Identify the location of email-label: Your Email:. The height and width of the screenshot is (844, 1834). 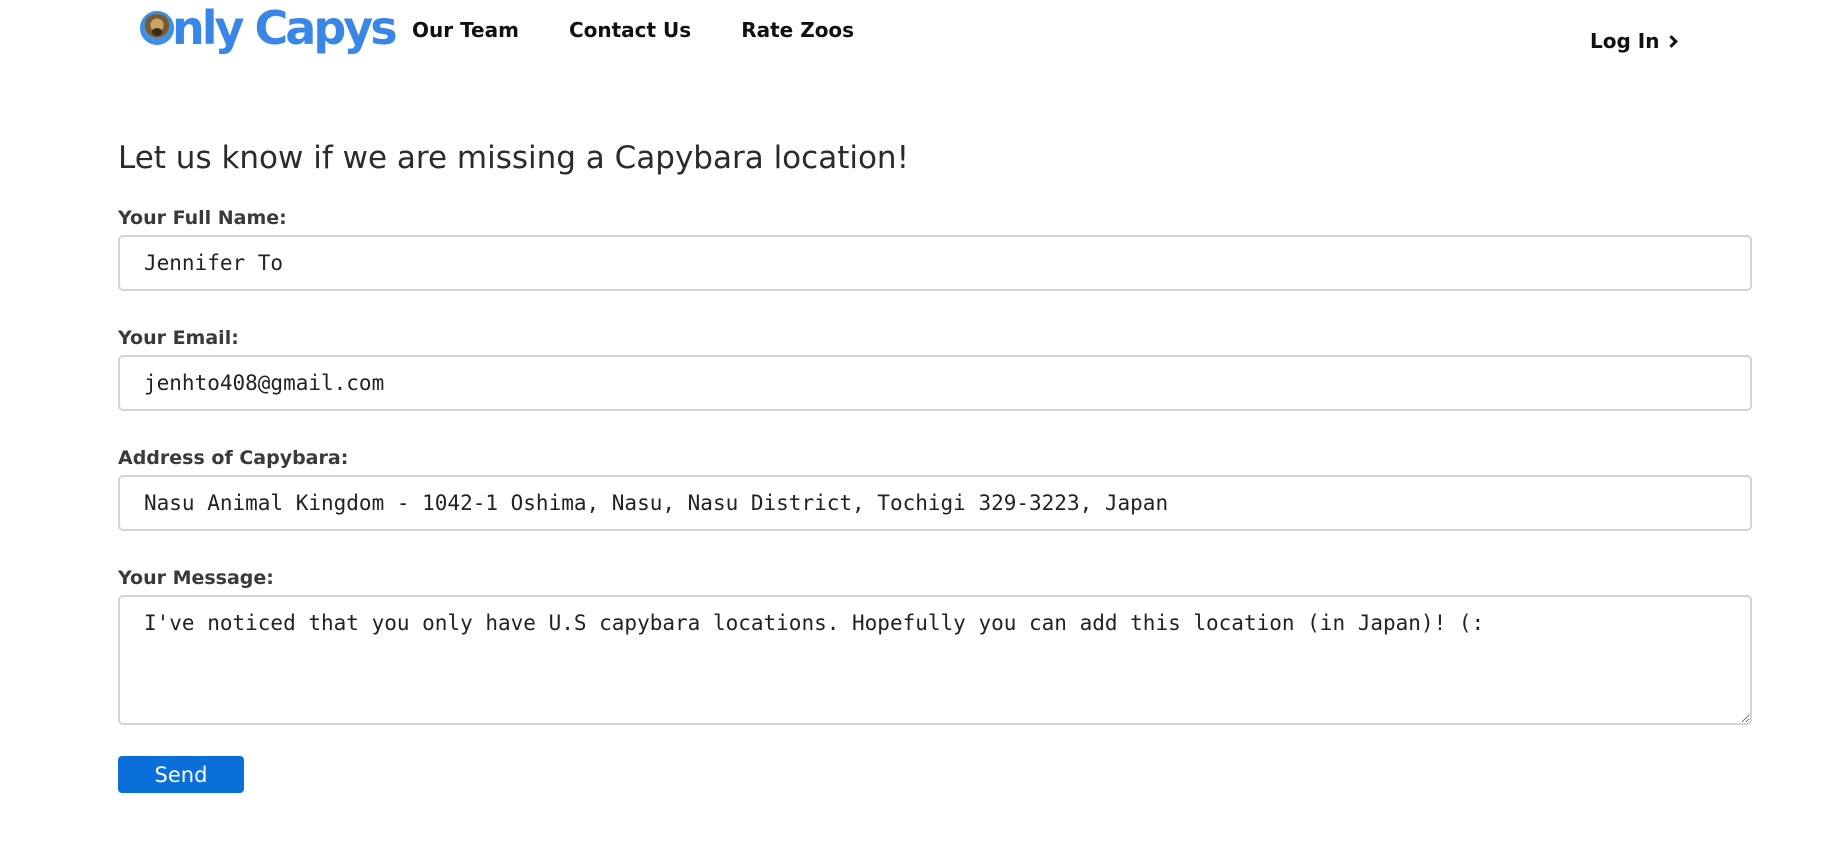
(178, 338).